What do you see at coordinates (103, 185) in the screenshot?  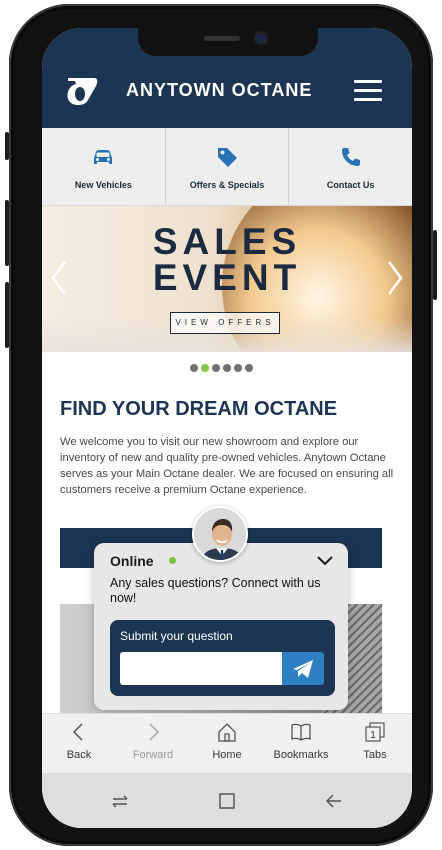 I see `quicknav-label: New Vehicles` at bounding box center [103, 185].